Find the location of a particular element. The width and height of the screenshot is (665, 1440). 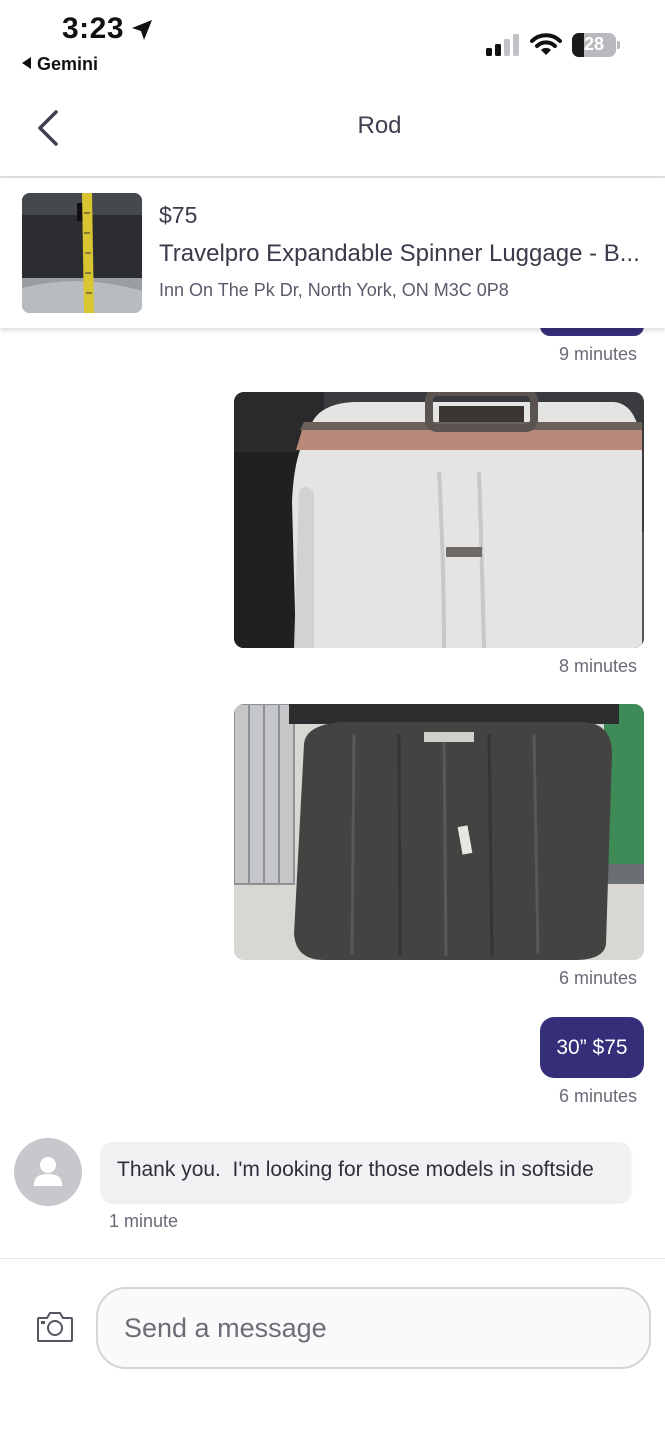

sent-message-bubble: 30” $75 is located at coordinates (592, 1047).